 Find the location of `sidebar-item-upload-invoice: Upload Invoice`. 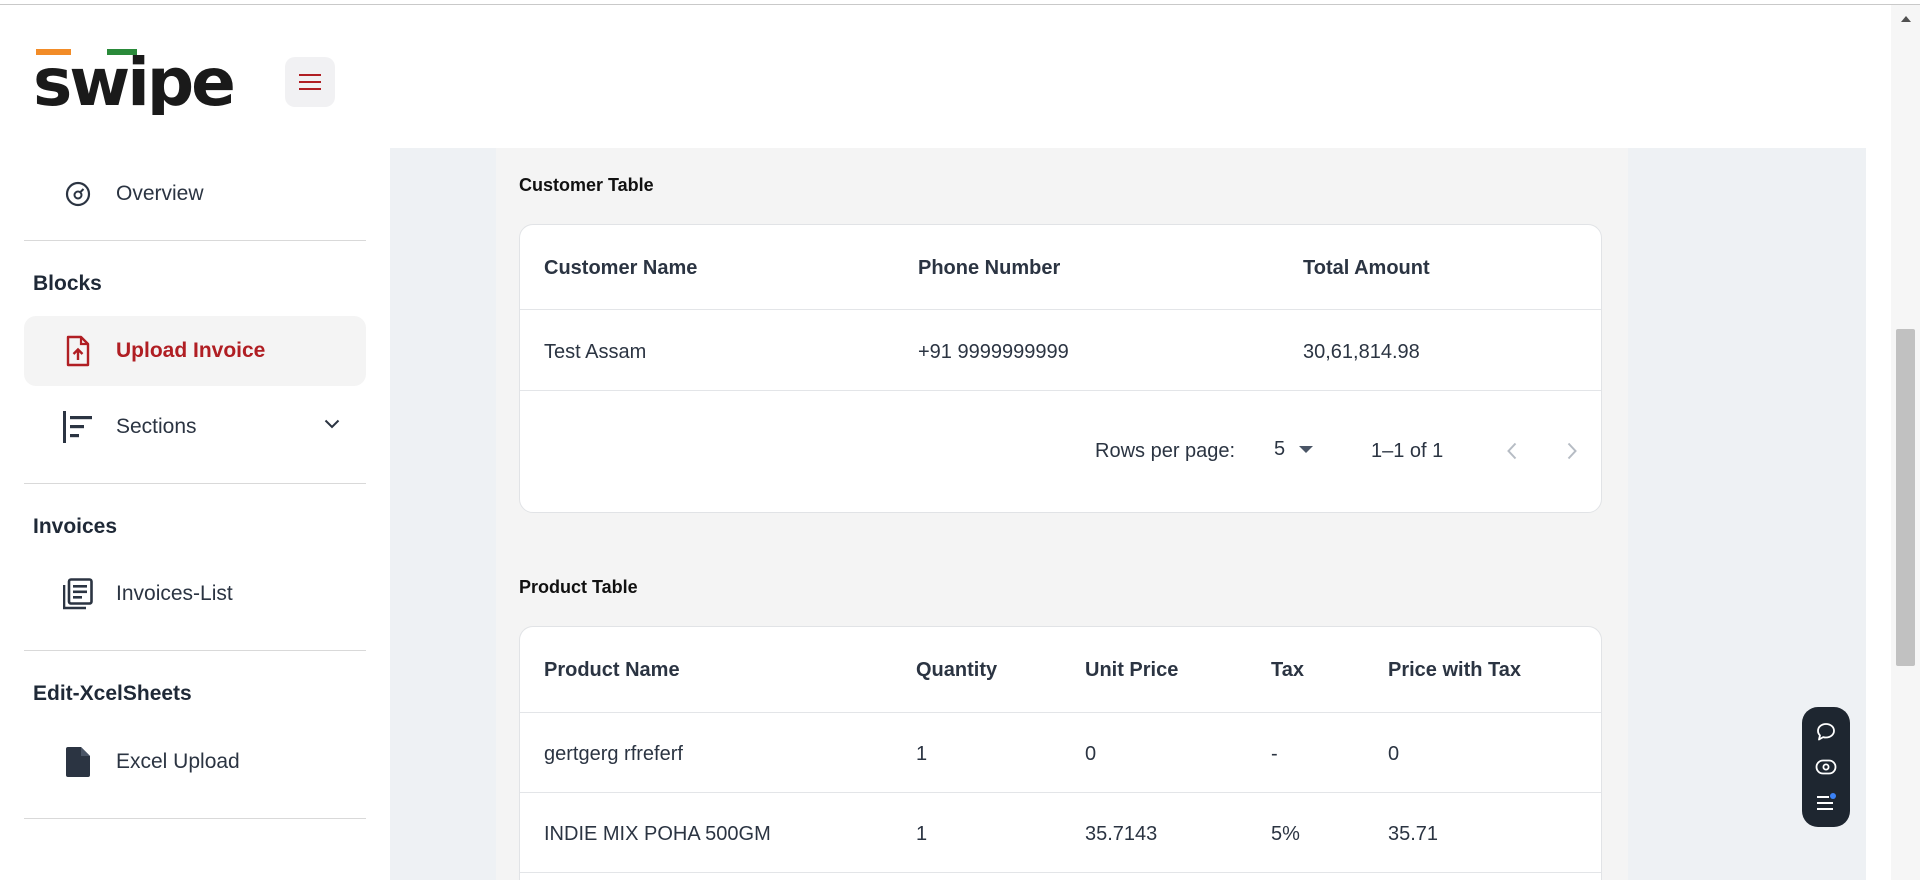

sidebar-item-upload-invoice: Upload Invoice is located at coordinates (195, 351).